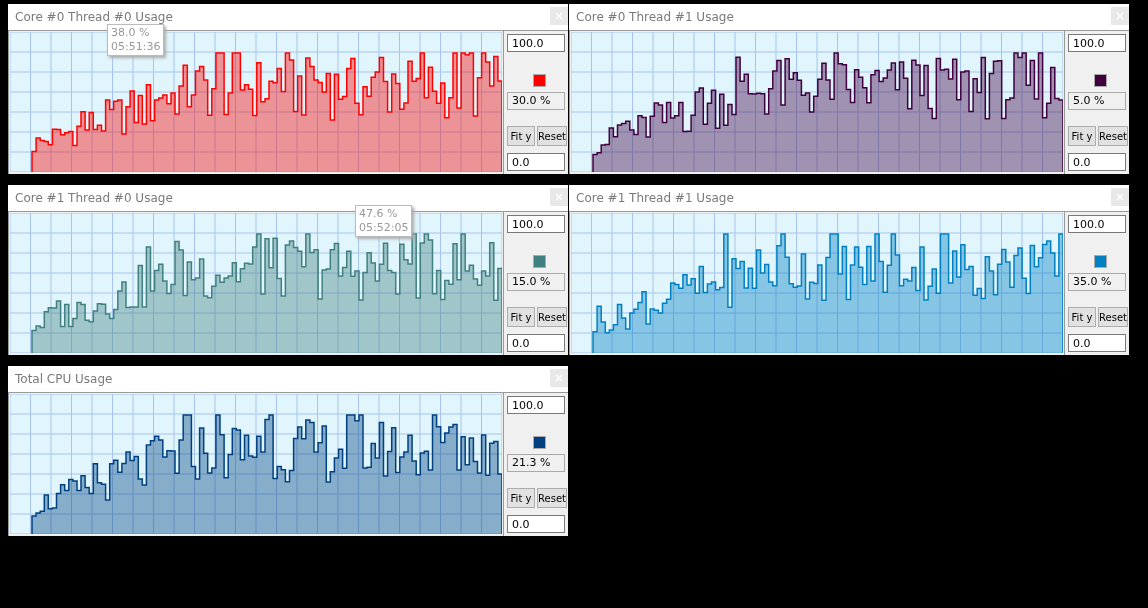 The image size is (1148, 608). What do you see at coordinates (379, 214) in the screenshot?
I see `tooltip-value: 47.6 %` at bounding box center [379, 214].